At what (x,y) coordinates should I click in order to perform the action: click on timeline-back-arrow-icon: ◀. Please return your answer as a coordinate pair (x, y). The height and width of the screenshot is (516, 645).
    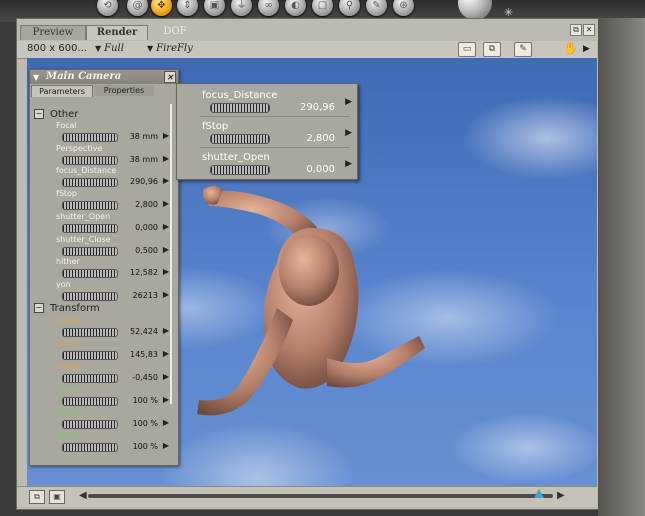
    Looking at the image, I should click on (83, 495).